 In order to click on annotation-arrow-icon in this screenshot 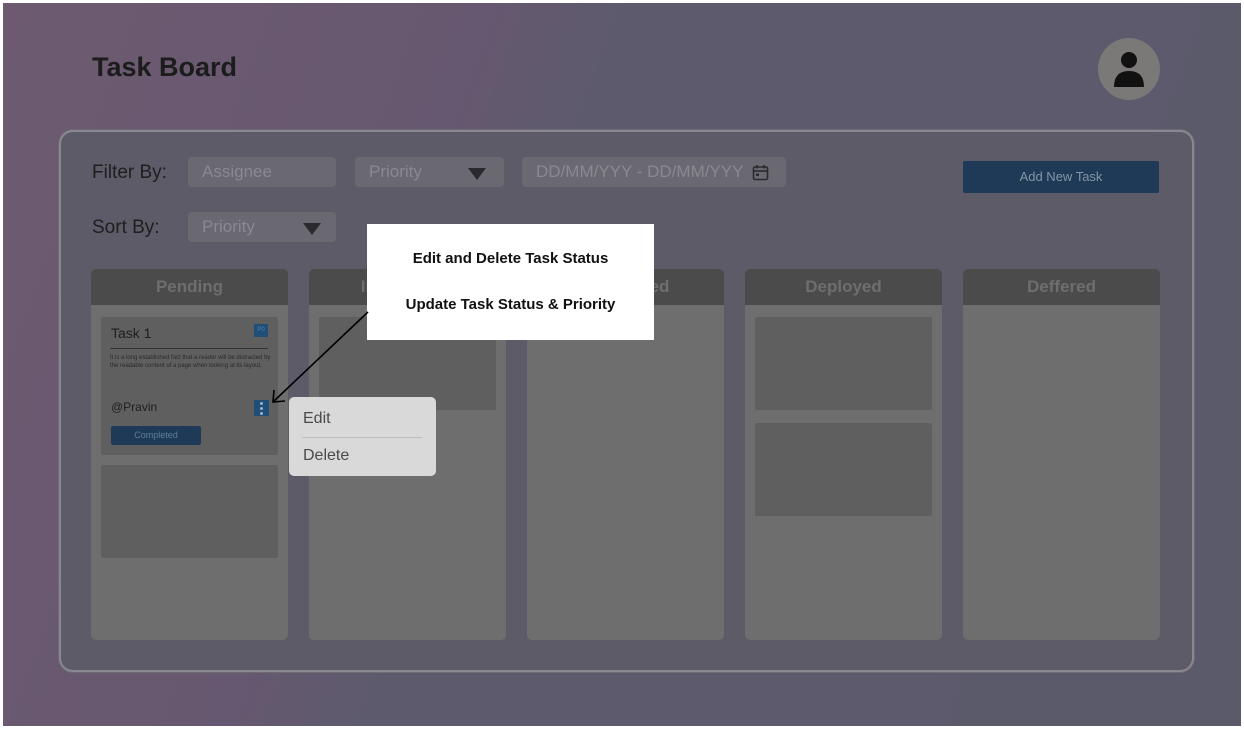, I will do `click(320, 357)`.